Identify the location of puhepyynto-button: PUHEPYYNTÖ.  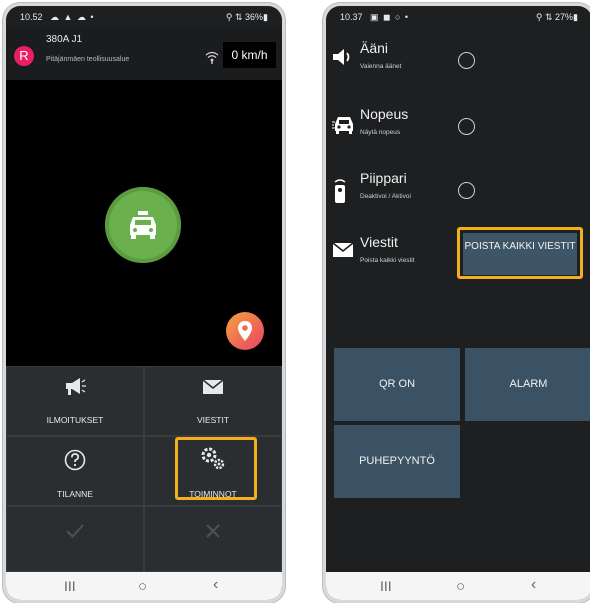
(397, 461).